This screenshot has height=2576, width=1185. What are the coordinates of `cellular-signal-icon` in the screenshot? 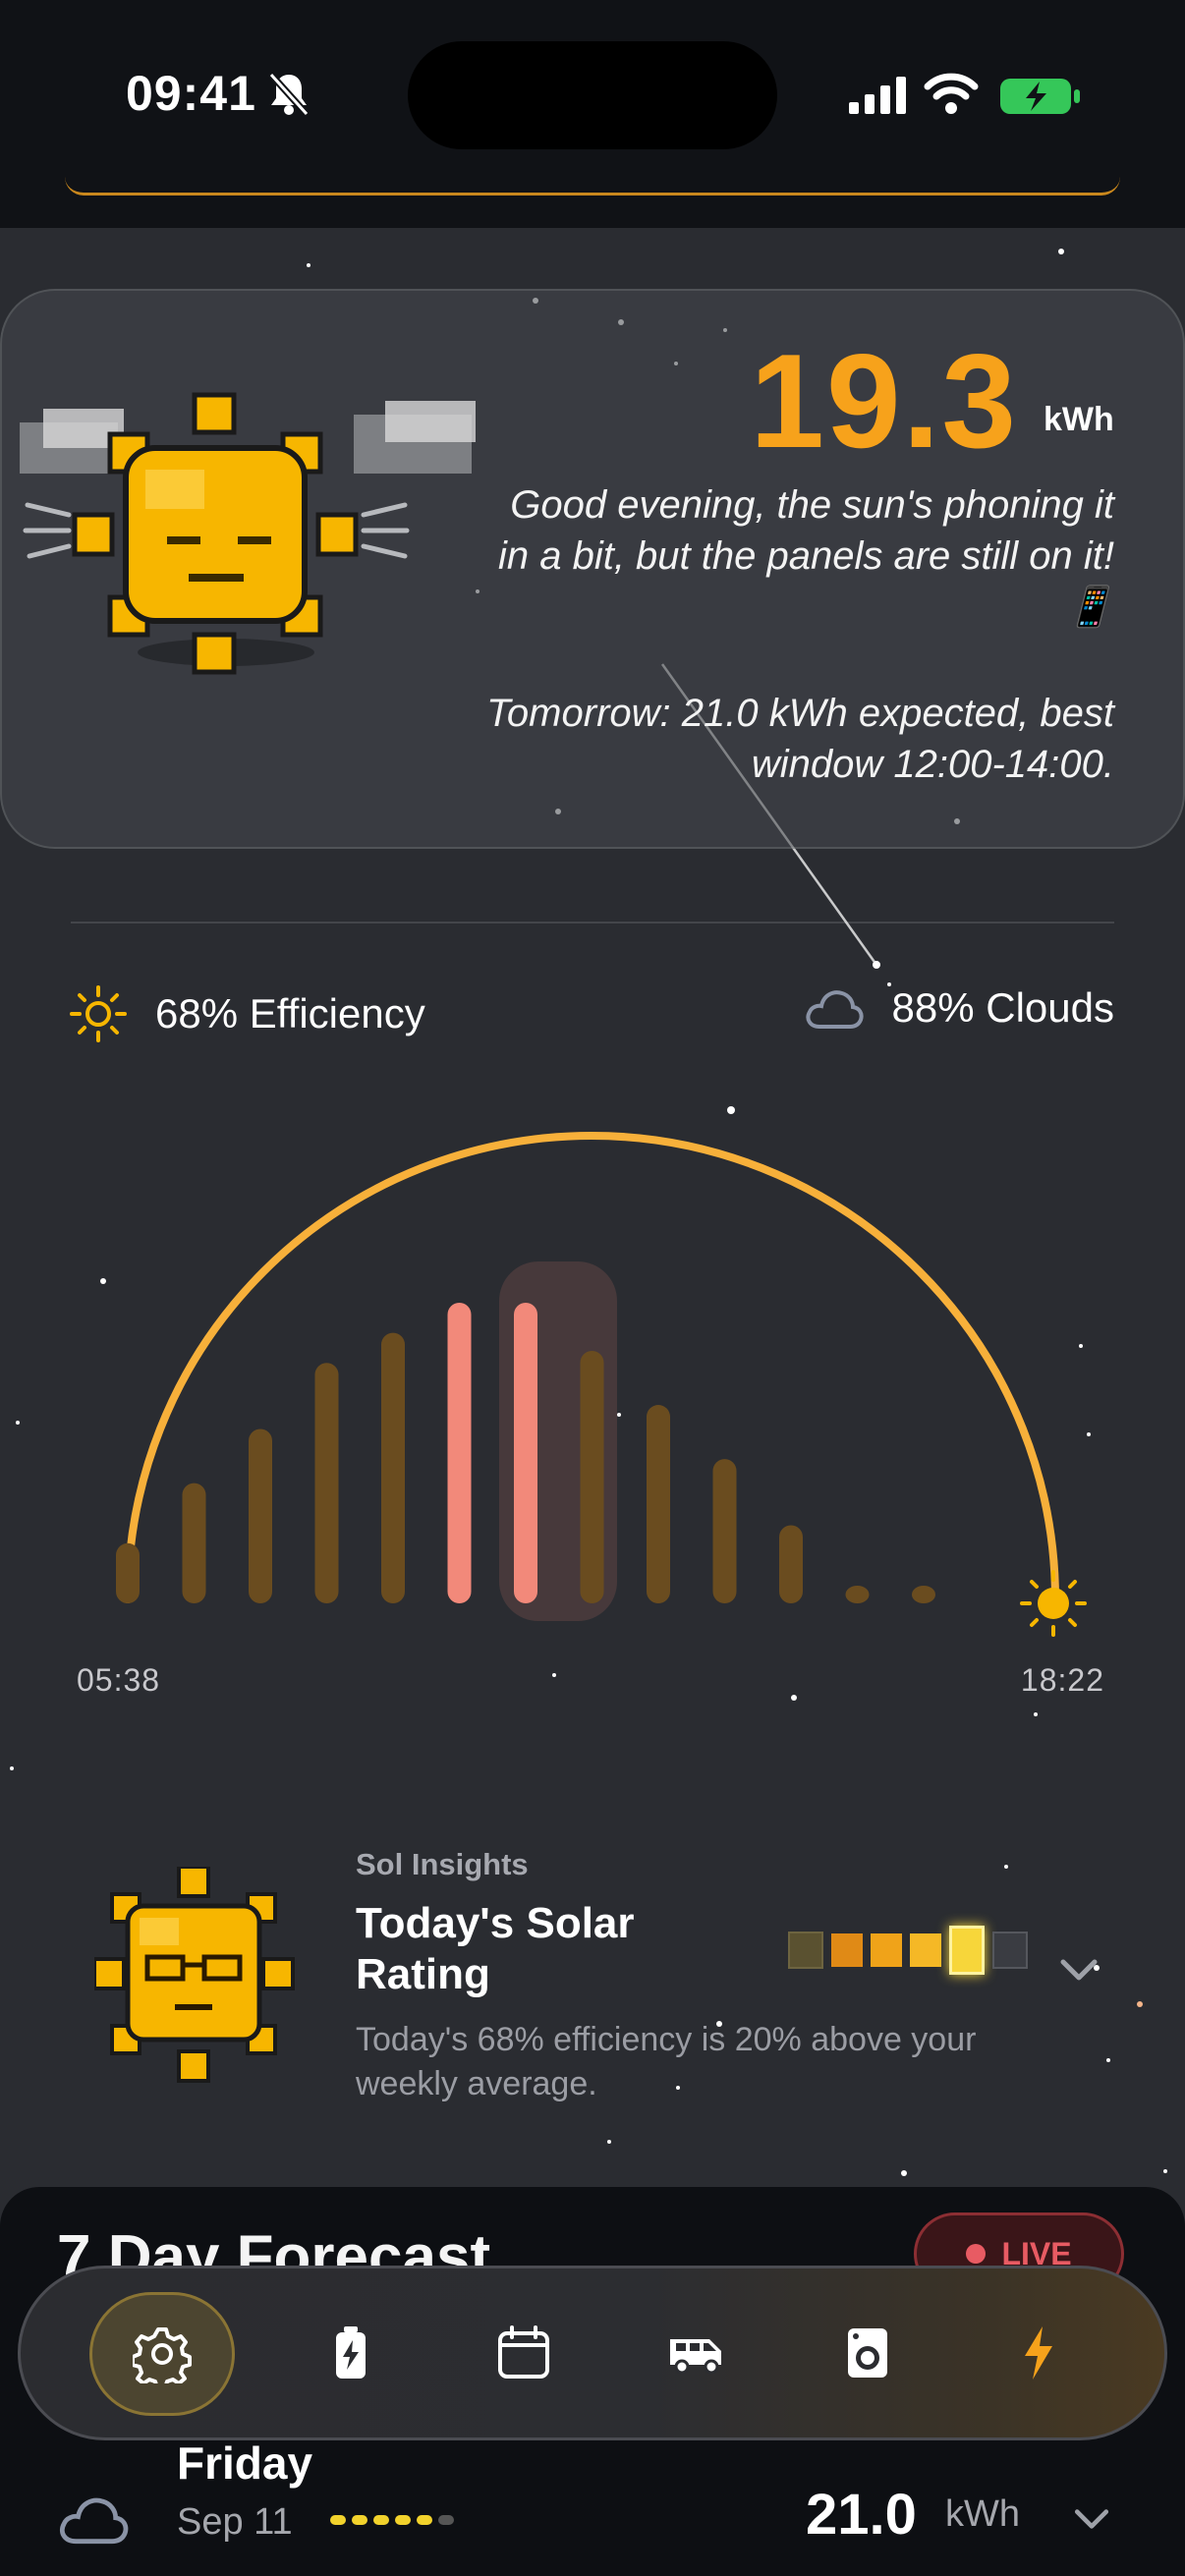 It's located at (878, 95).